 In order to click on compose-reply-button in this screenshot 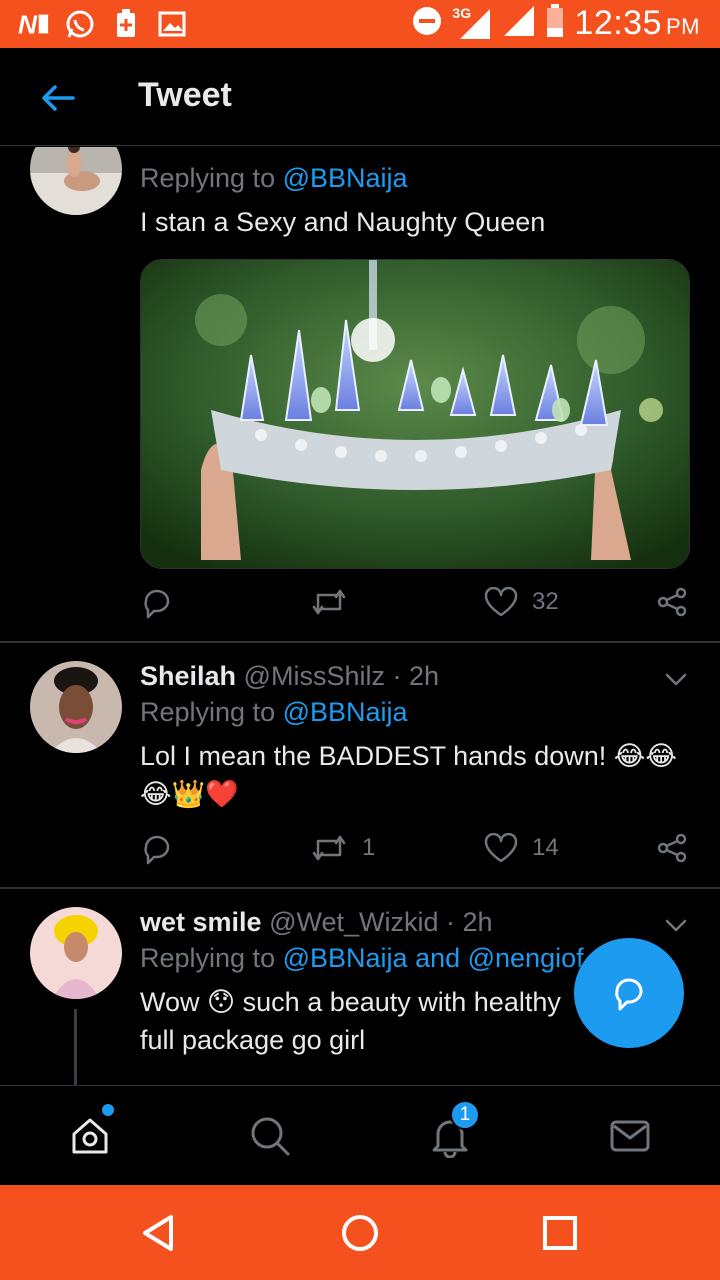, I will do `click(629, 993)`.